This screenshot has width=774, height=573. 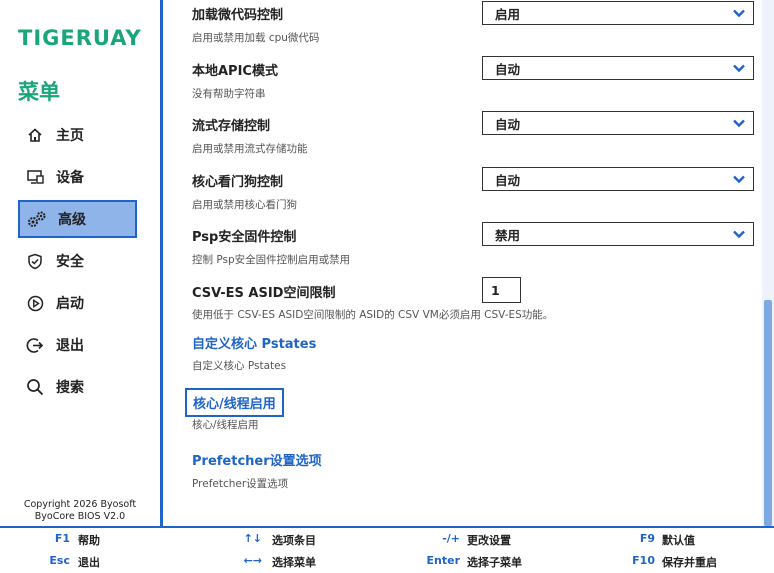 What do you see at coordinates (244, 237) in the screenshot?
I see `option-title: Psp安全固件控制` at bounding box center [244, 237].